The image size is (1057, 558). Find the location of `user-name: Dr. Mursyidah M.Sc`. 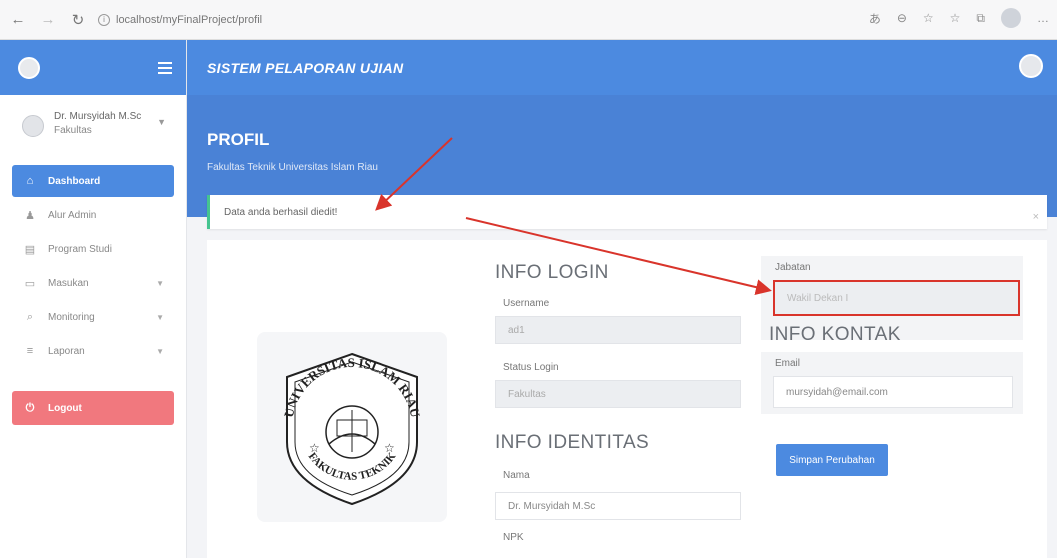

user-name: Dr. Mursyidah M.Sc is located at coordinates (98, 116).